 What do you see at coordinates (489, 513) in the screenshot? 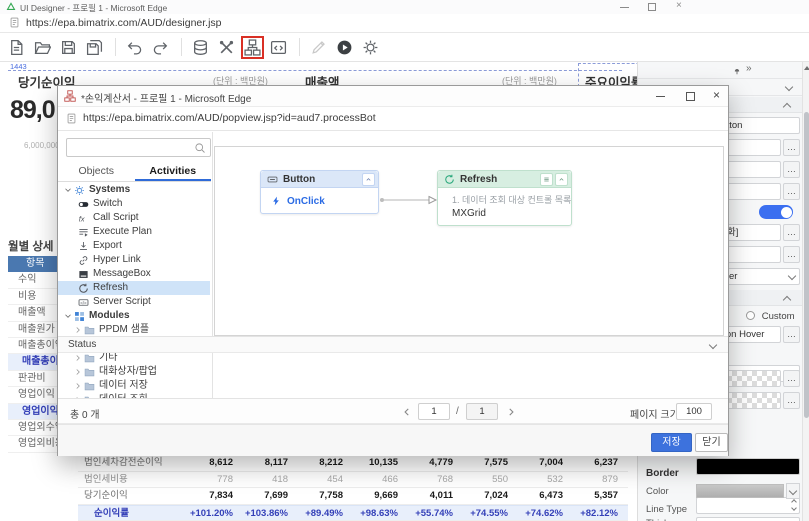
I see `cell-value: +74.55%` at bounding box center [489, 513].